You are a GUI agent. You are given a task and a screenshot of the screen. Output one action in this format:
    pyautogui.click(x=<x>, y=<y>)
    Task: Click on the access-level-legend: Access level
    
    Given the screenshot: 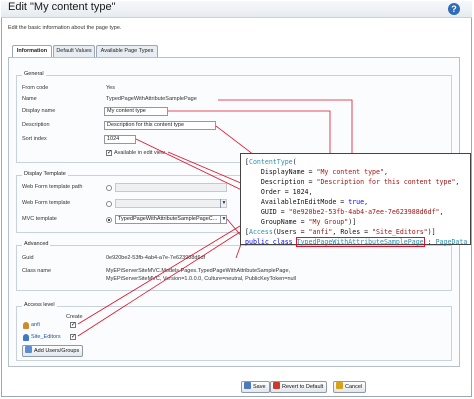 What is the action you would take?
    pyautogui.click(x=39, y=305)
    